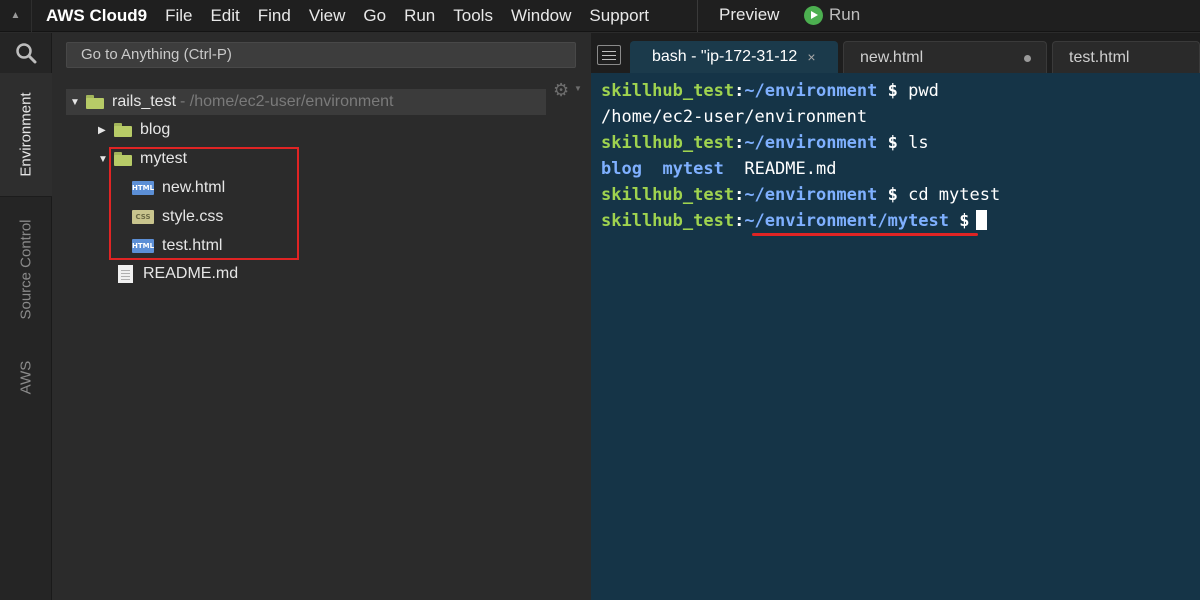  What do you see at coordinates (473, 16) in the screenshot?
I see `menu-tools: Tools` at bounding box center [473, 16].